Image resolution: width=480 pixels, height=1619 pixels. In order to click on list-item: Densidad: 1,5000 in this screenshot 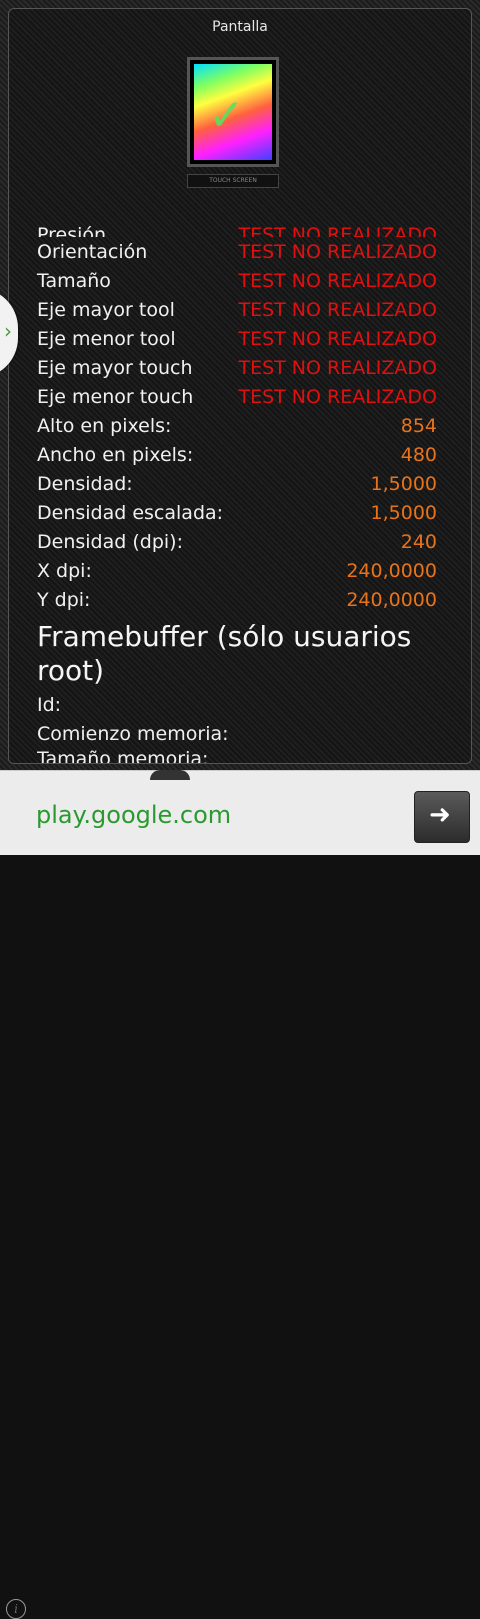, I will do `click(237, 483)`.